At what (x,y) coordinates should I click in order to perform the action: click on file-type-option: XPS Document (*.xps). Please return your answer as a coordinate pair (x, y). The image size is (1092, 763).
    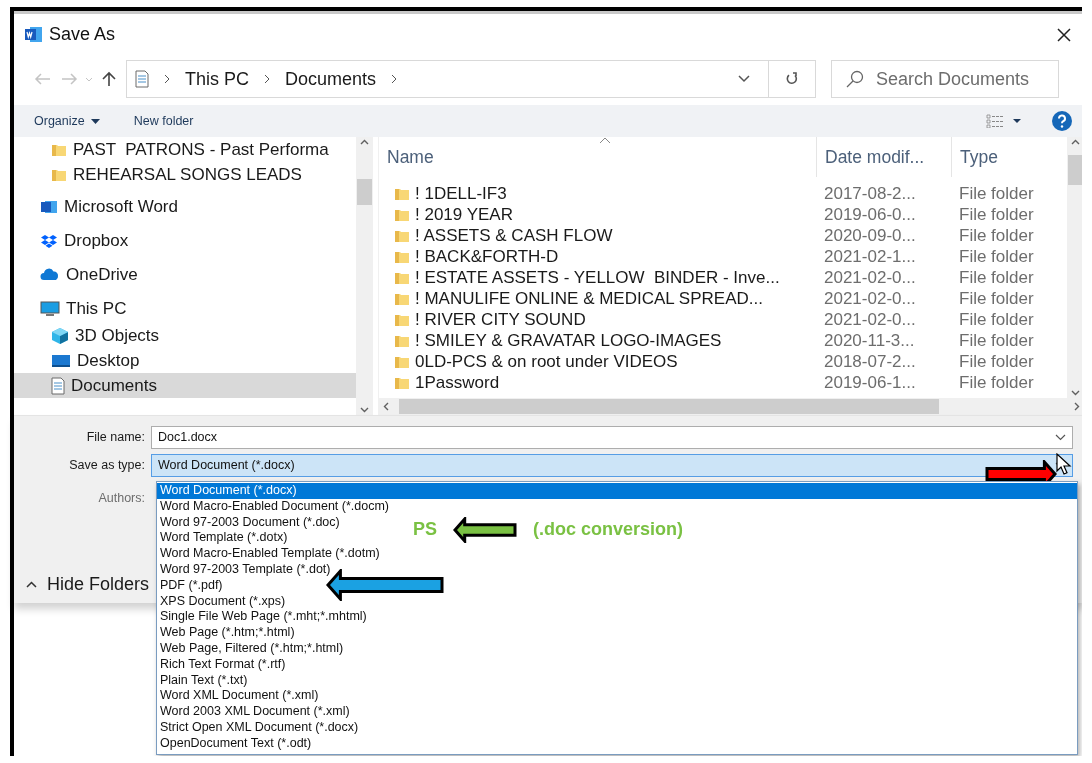
    Looking at the image, I should click on (223, 601).